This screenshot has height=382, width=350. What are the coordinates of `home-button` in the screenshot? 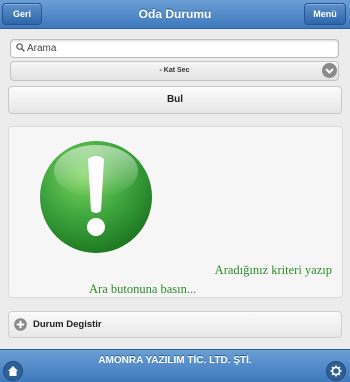 It's located at (13, 371).